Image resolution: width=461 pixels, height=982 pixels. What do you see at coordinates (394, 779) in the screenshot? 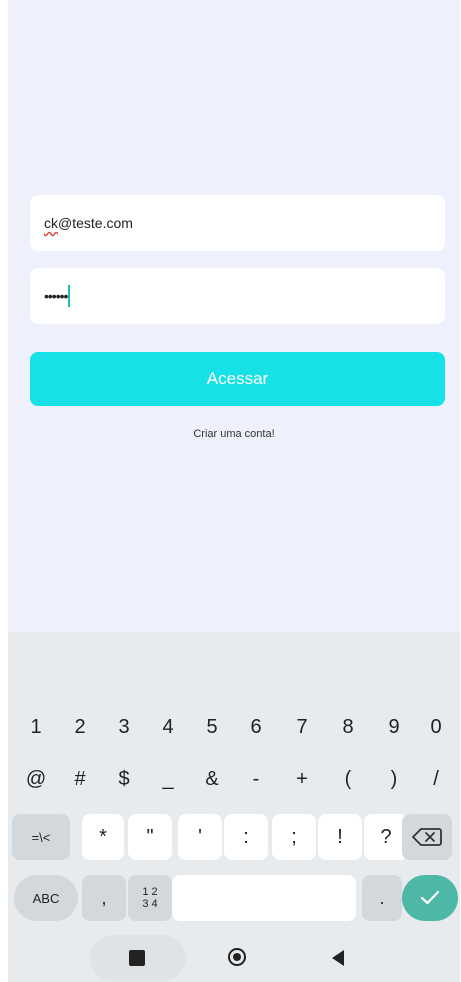
I see `key-close-paren: )` at bounding box center [394, 779].